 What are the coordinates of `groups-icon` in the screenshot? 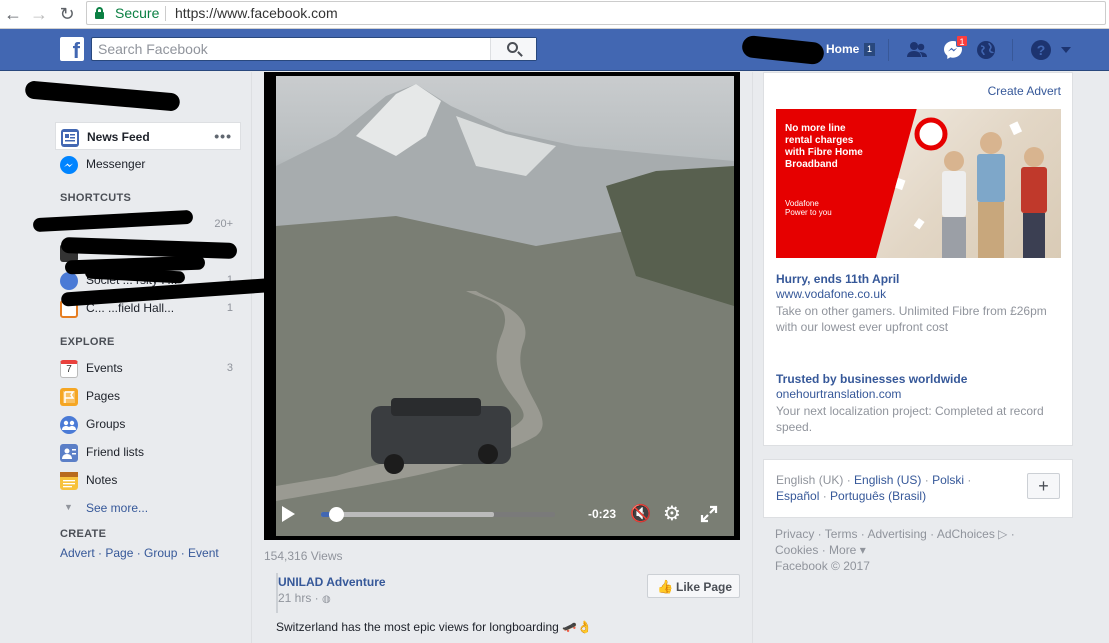 It's located at (69, 425).